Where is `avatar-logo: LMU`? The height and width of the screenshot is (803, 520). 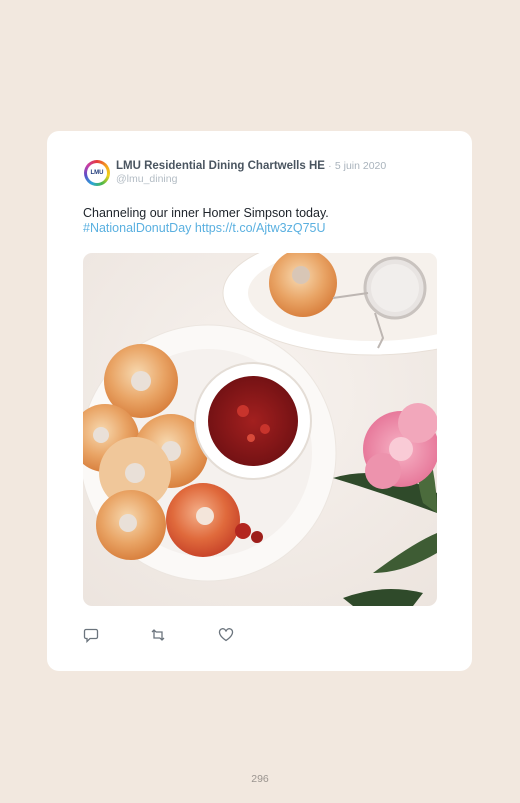
avatar-logo: LMU is located at coordinates (97, 173).